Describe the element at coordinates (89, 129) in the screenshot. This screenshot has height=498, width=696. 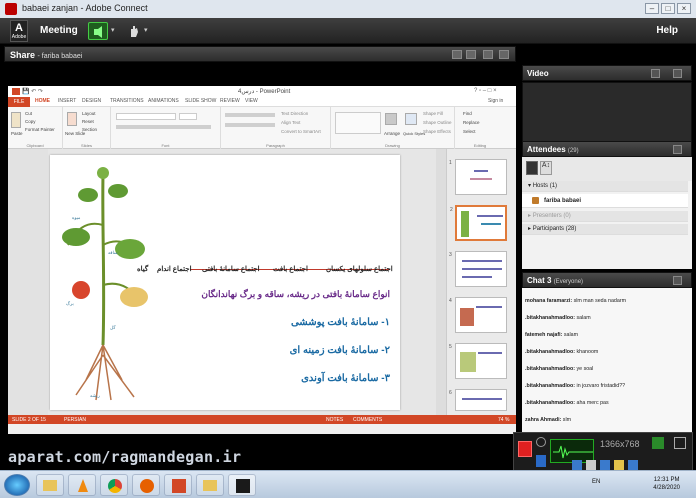
I see `section-button: Section` at that location.